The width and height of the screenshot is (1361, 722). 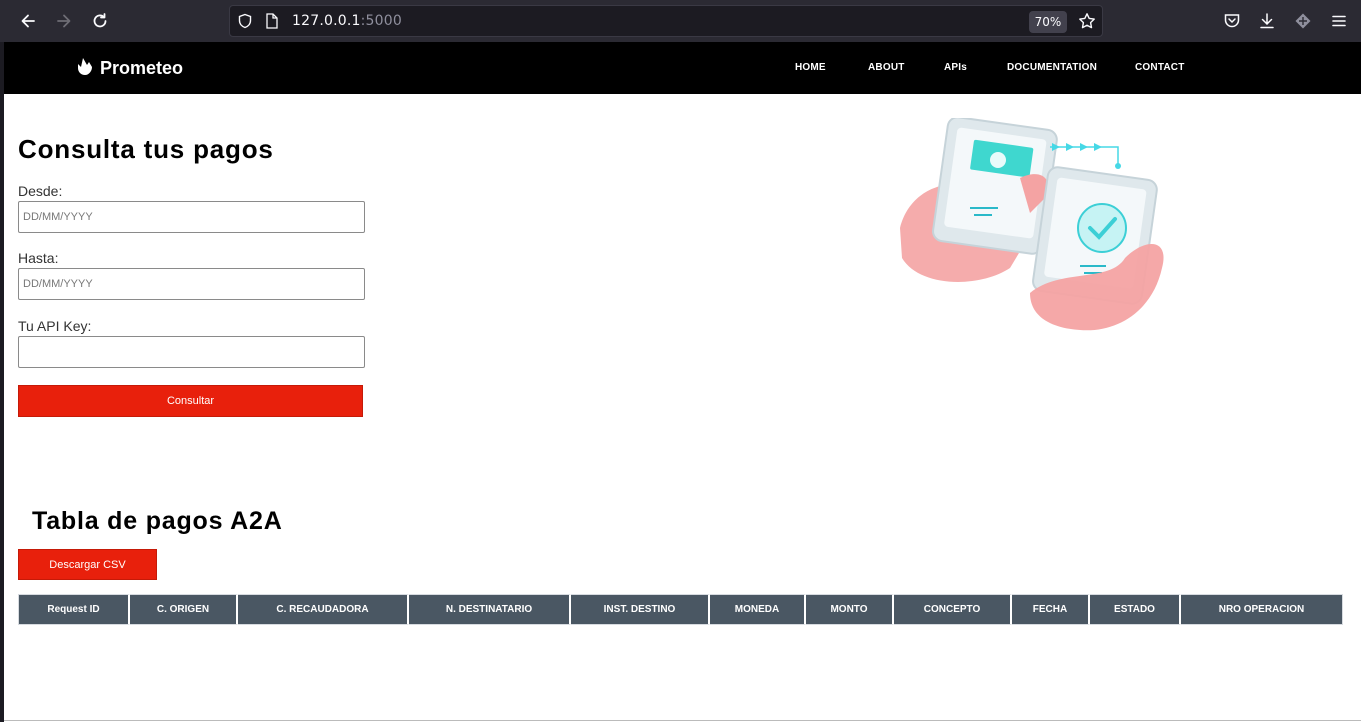 What do you see at coordinates (191, 217) in the screenshot?
I see `desde-input` at bounding box center [191, 217].